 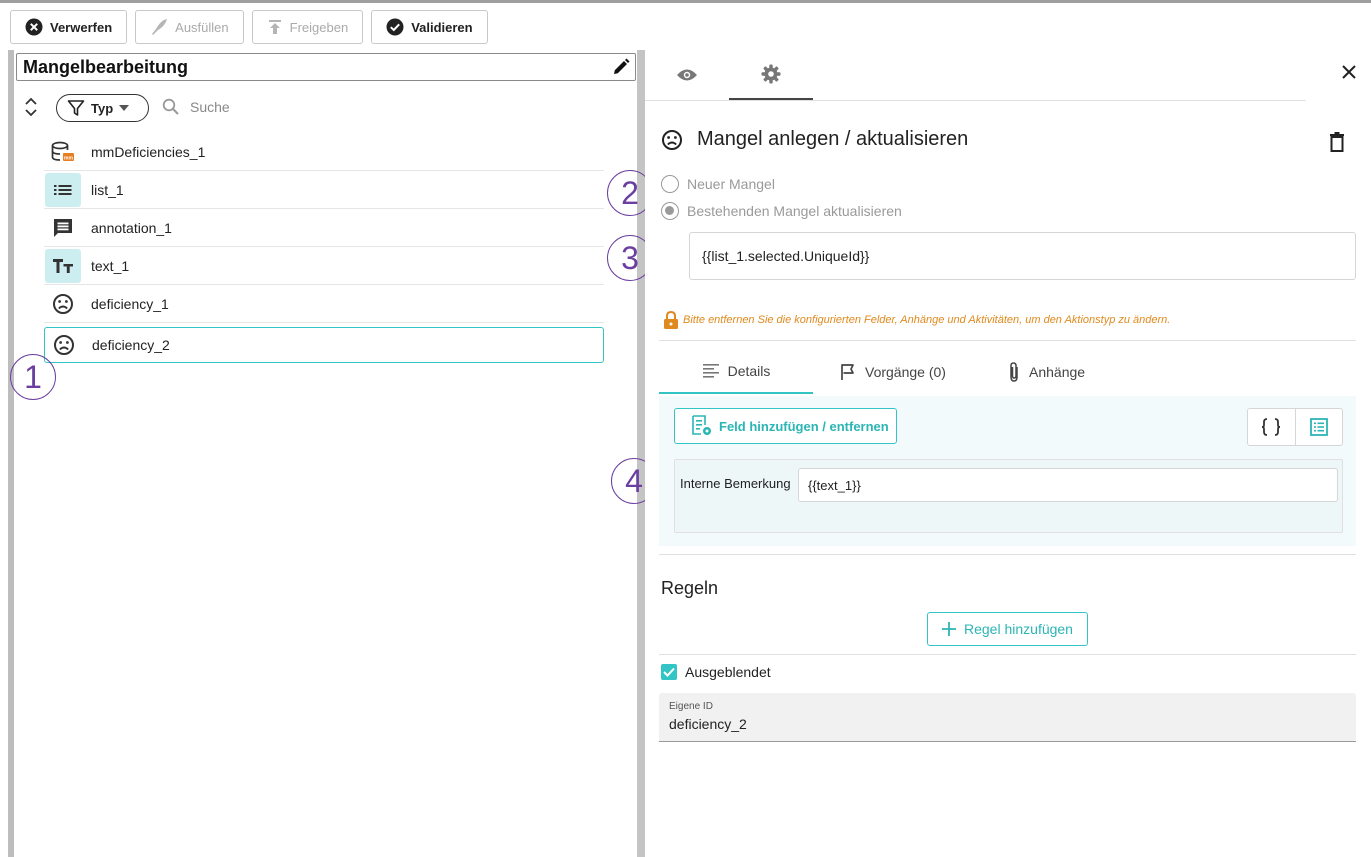 I want to click on deficiency-id-value: {{list_1.selected.UniqueId}}, so click(x=786, y=256).